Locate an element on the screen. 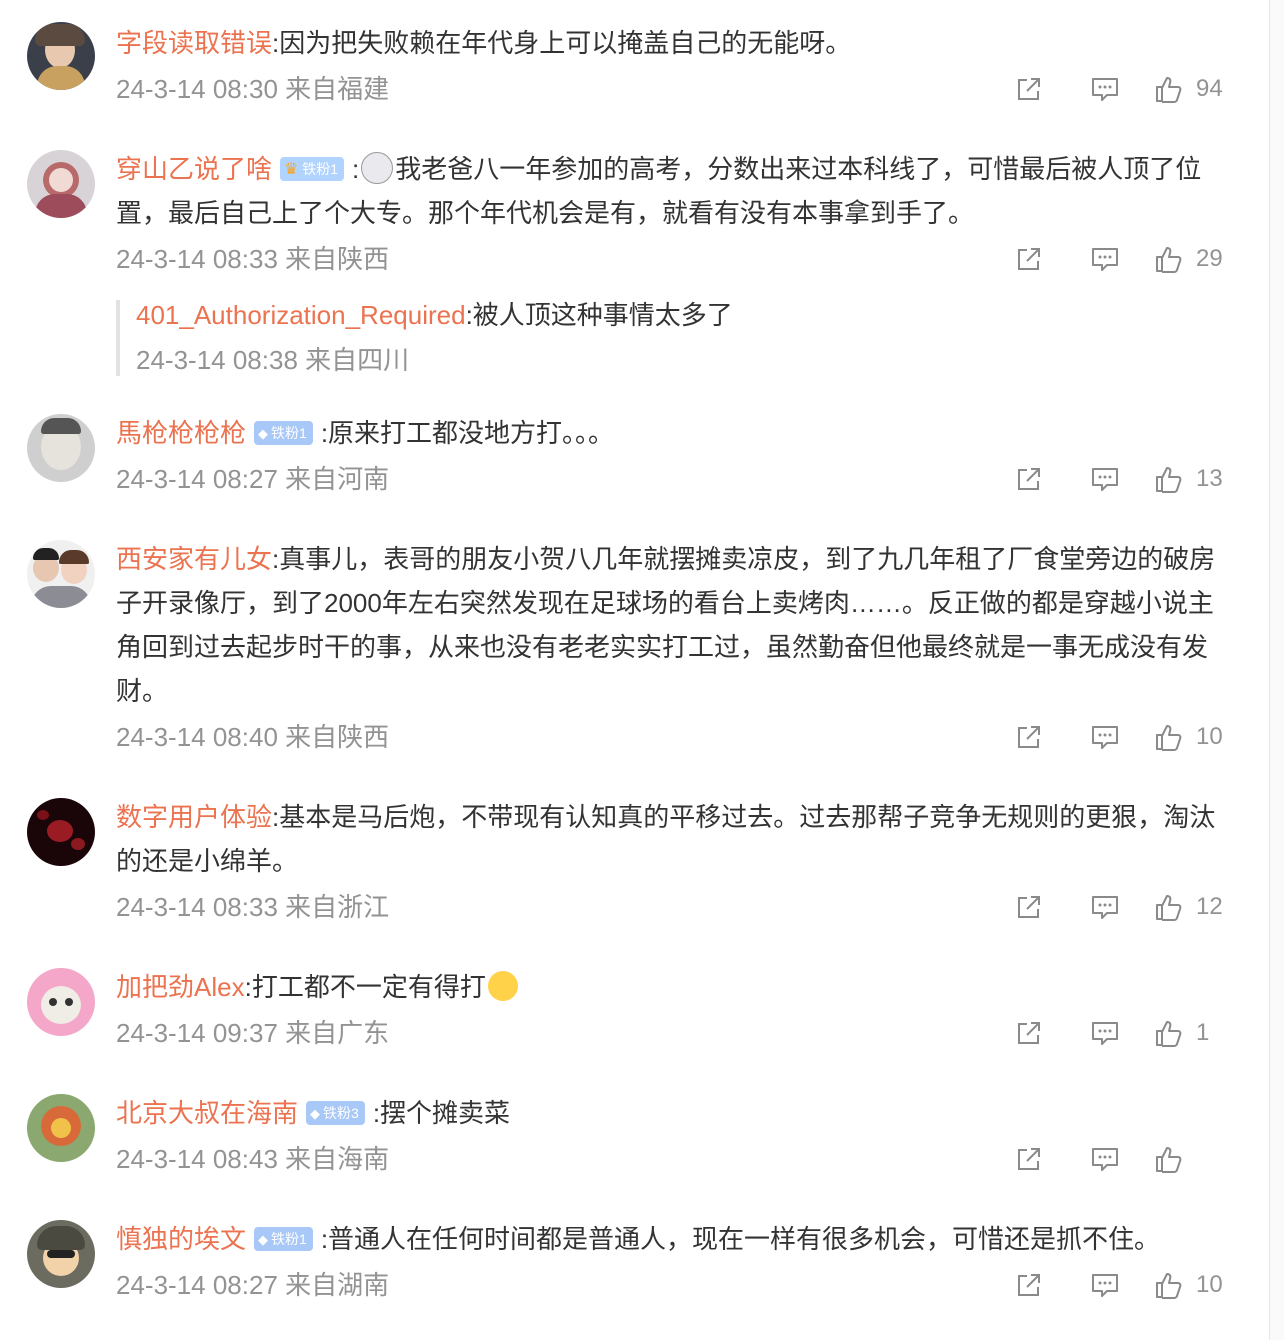 The width and height of the screenshot is (1284, 1340). comment-username: 字段读取错误 is located at coordinates (194, 43).